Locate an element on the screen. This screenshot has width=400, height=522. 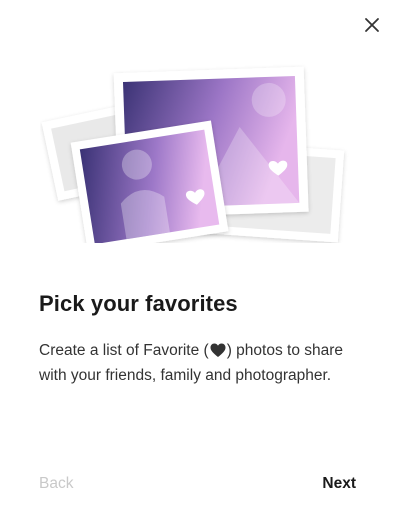
close-button is located at coordinates (372, 25).